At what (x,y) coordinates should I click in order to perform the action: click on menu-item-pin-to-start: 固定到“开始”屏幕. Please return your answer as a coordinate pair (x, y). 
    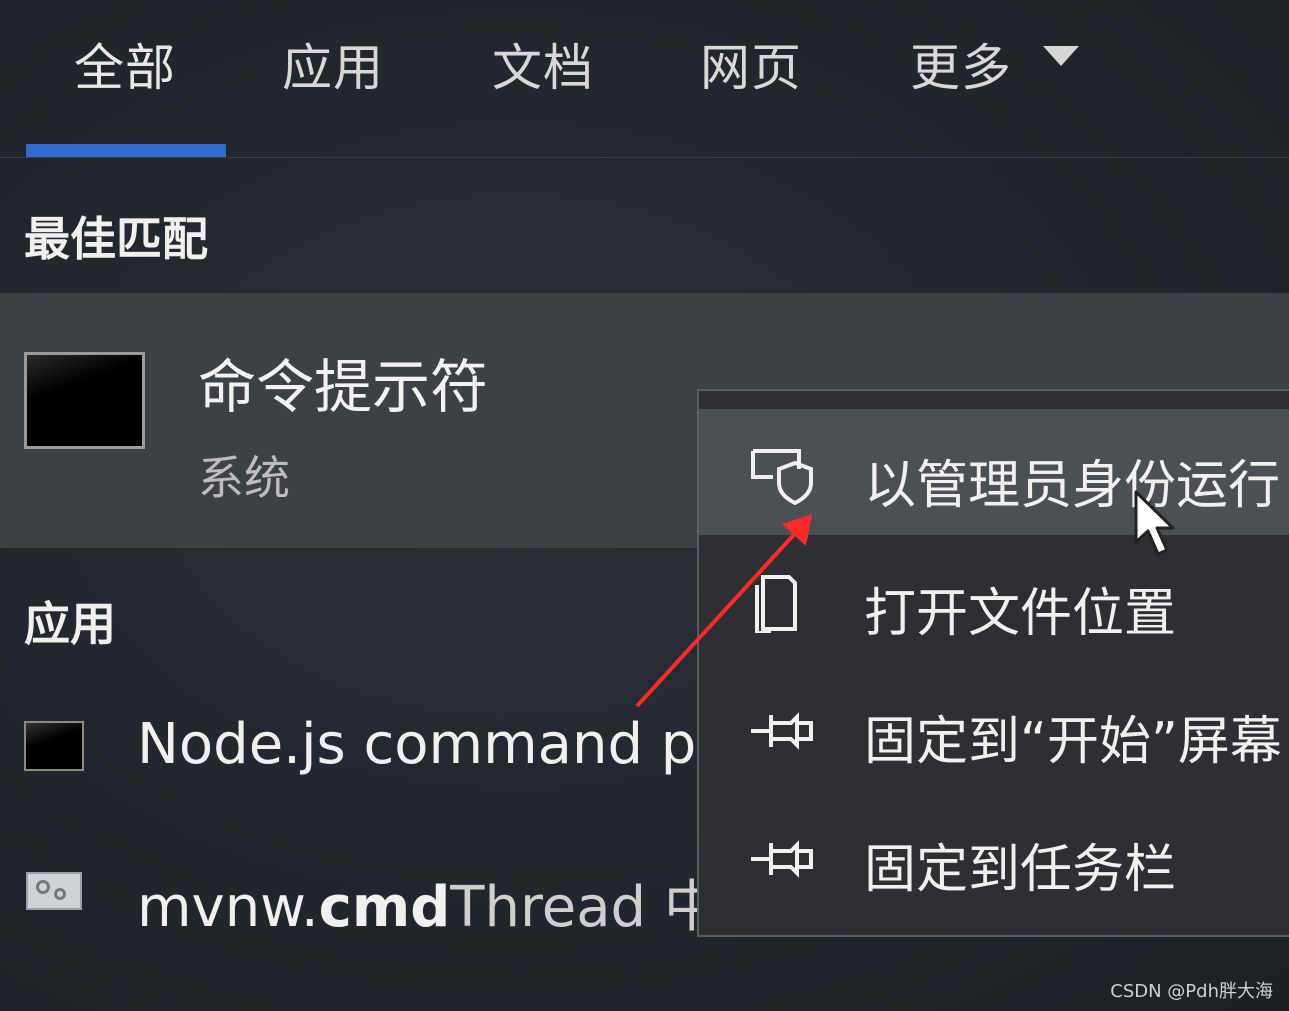
    Looking at the image, I should click on (994, 728).